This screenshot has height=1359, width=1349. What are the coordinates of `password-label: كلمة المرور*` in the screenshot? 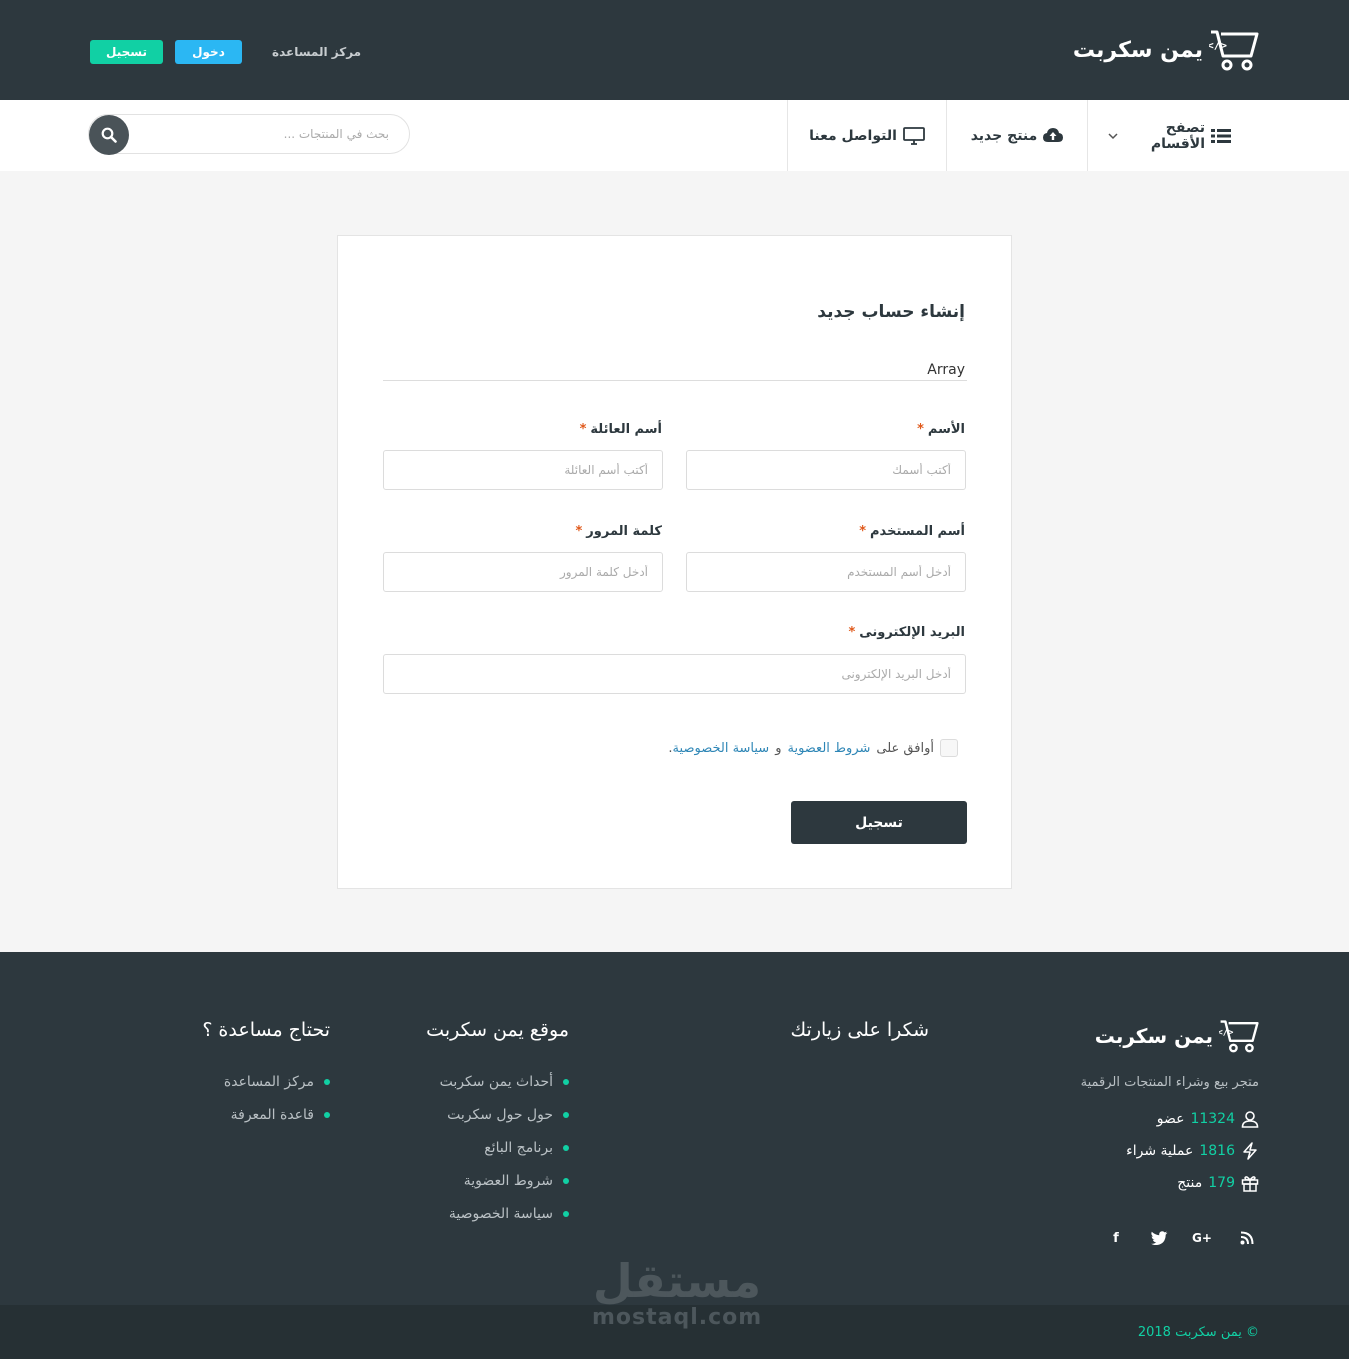 It's located at (618, 531).